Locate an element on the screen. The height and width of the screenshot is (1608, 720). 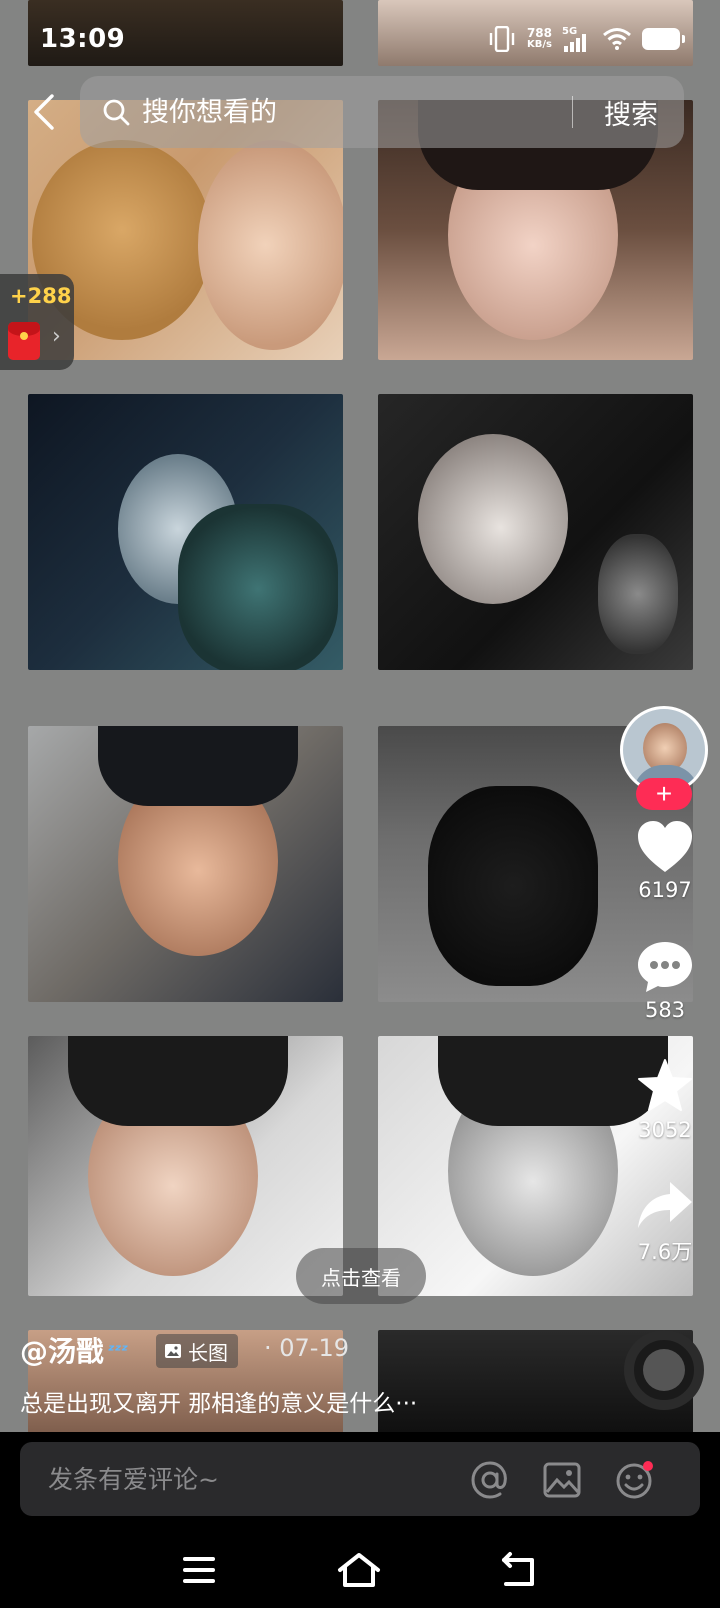
long-image-tag: 长图 is located at coordinates (197, 1351).